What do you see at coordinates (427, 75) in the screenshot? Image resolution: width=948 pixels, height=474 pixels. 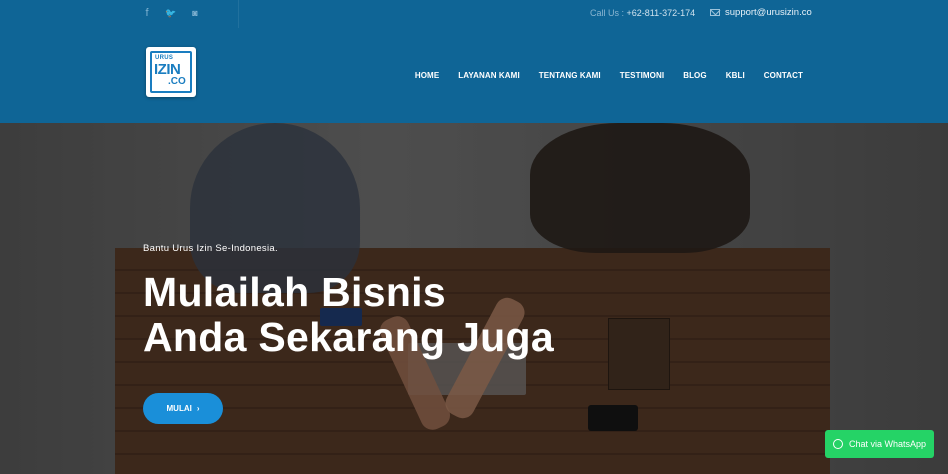 I see `nav-home: HOME` at bounding box center [427, 75].